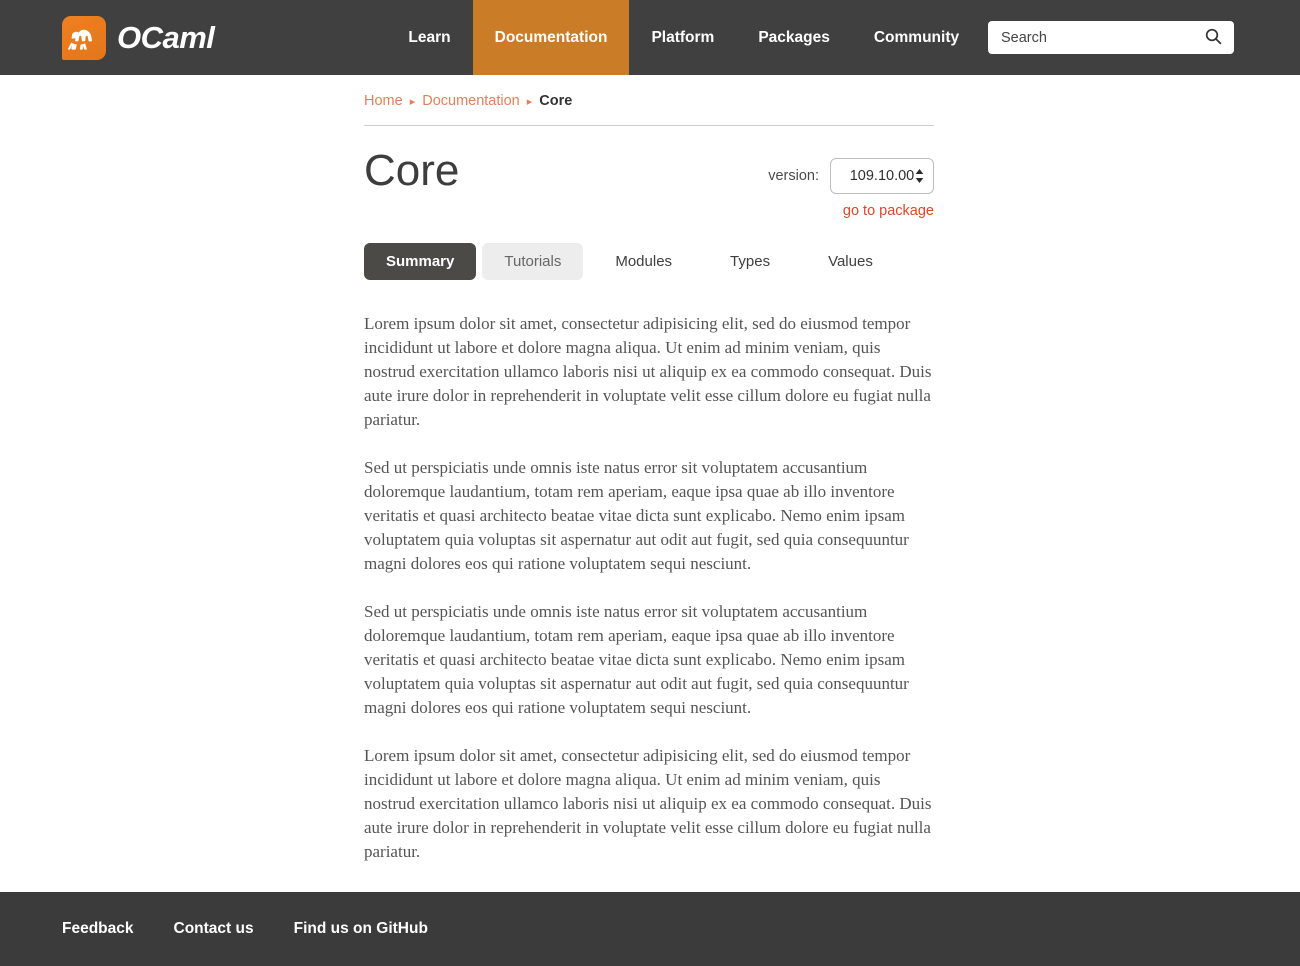  I want to click on brand-logo-link: OCaml, so click(138, 37).